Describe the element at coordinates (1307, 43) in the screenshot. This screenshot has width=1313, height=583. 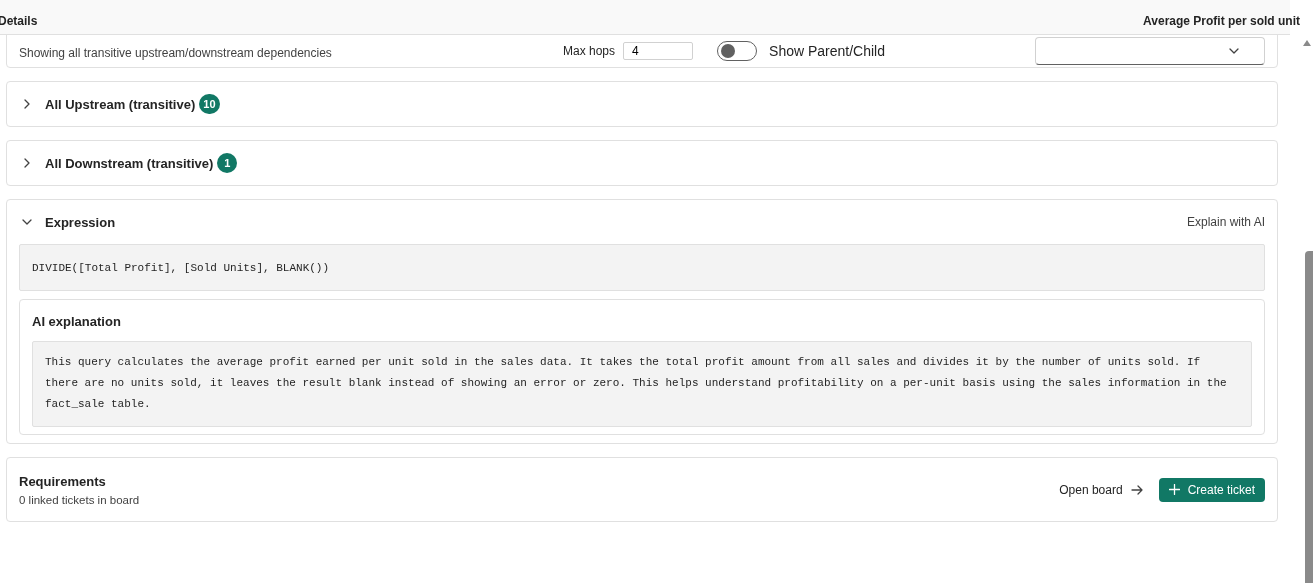
I see `scroll-up-icon` at that location.